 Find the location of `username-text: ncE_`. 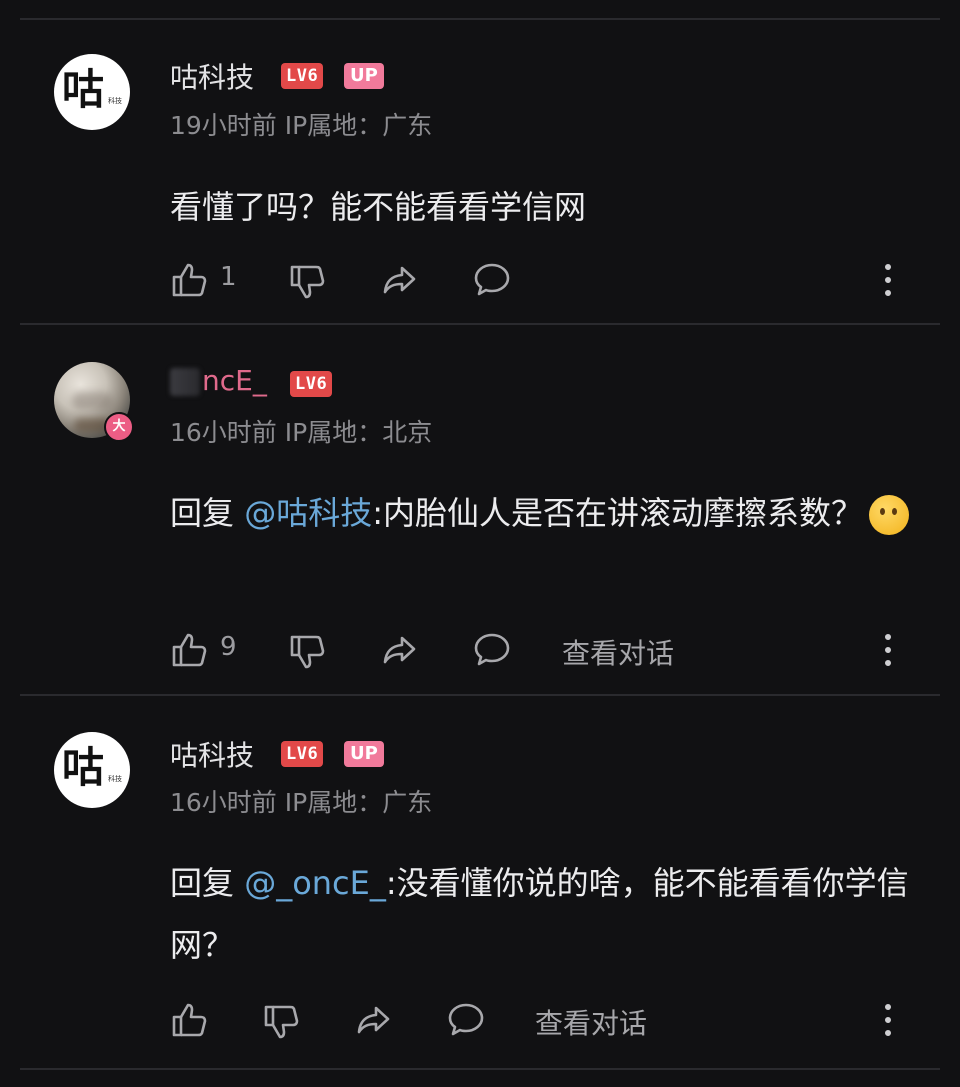

username-text: ncE_ is located at coordinates (234, 380).